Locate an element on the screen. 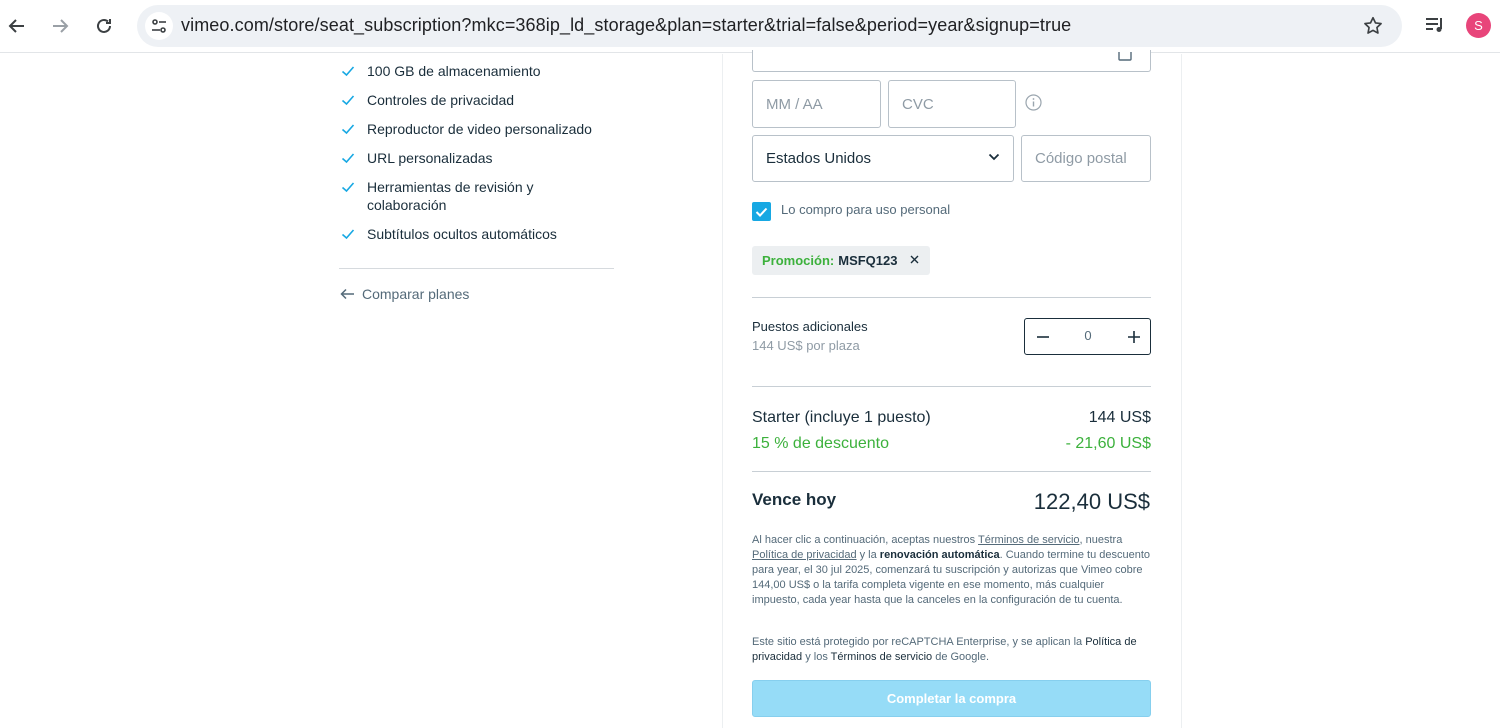  plan-label: Starter (incluye 1 puesto) is located at coordinates (841, 417).